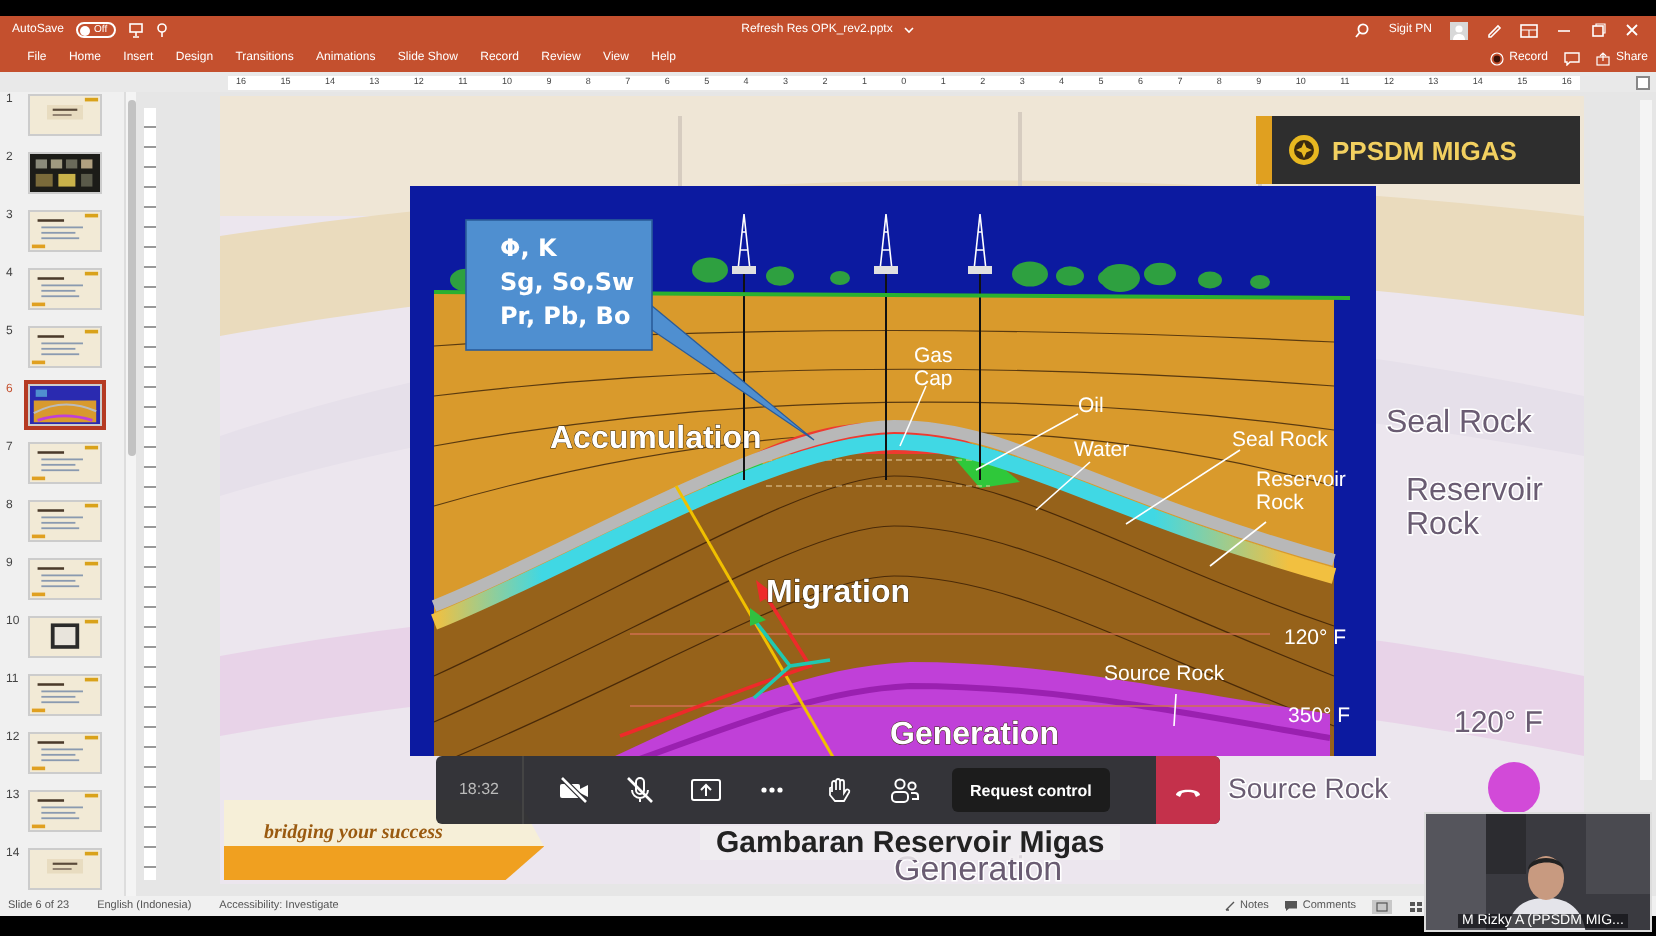 The height and width of the screenshot is (936, 1656). I want to click on caret-icon, so click(909, 30).